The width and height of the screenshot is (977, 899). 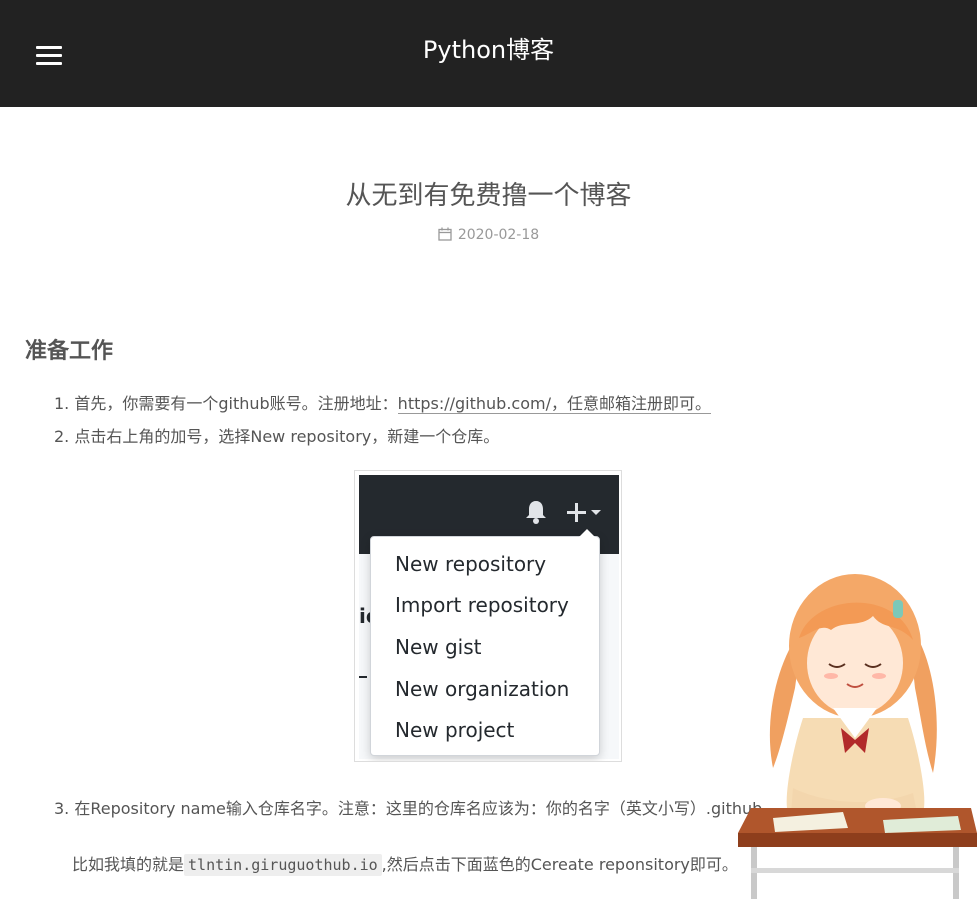 What do you see at coordinates (587, 533) in the screenshot?
I see `dropdown-caret` at bounding box center [587, 533].